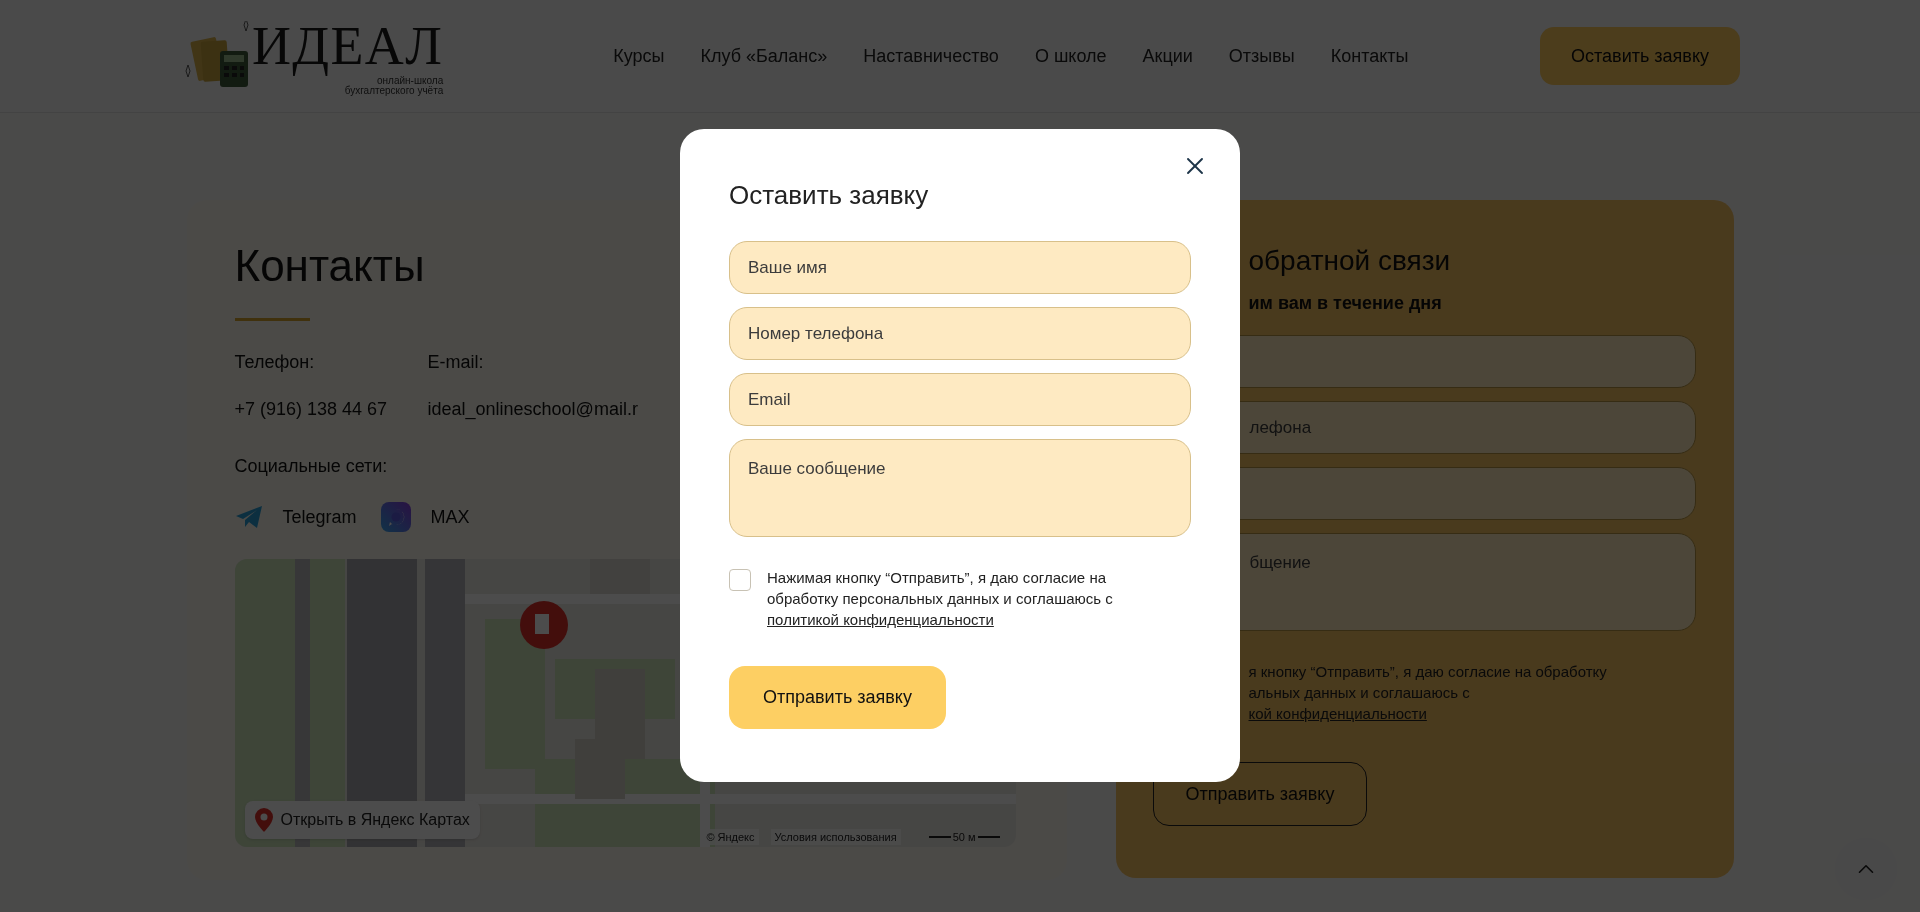  Describe the element at coordinates (960, 333) in the screenshot. I see `input-field: Номер телефона` at that location.